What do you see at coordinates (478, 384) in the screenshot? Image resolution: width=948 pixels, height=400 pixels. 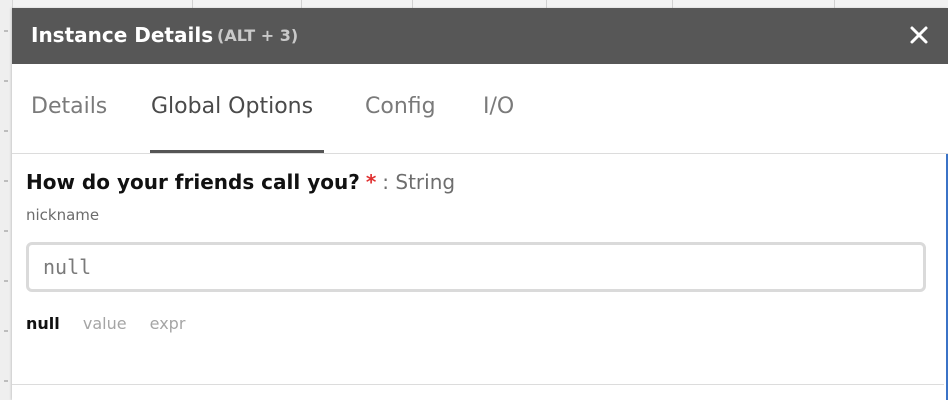 I see `section-divider` at bounding box center [478, 384].